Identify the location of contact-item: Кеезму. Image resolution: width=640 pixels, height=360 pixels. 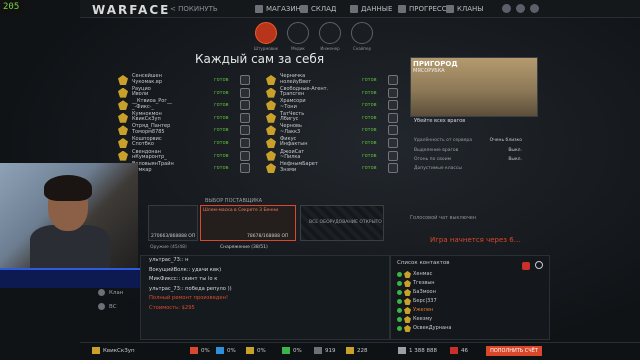
(470, 319).